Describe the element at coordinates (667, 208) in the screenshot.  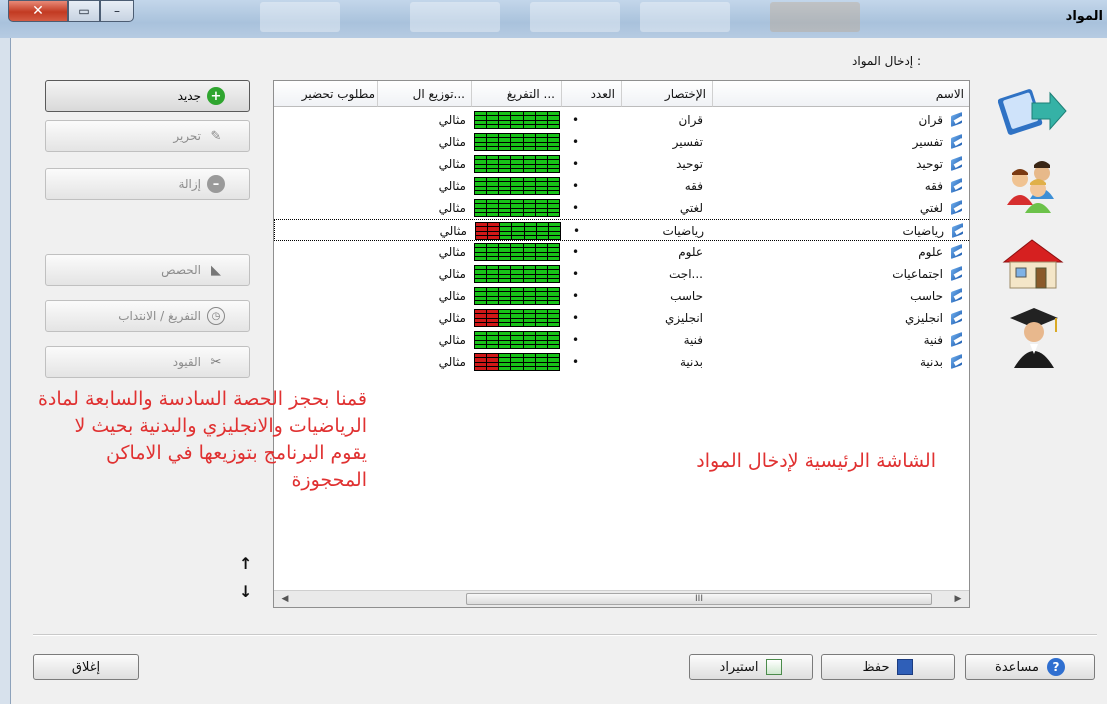
I see `subject-abbreviation: لغتي` at that location.